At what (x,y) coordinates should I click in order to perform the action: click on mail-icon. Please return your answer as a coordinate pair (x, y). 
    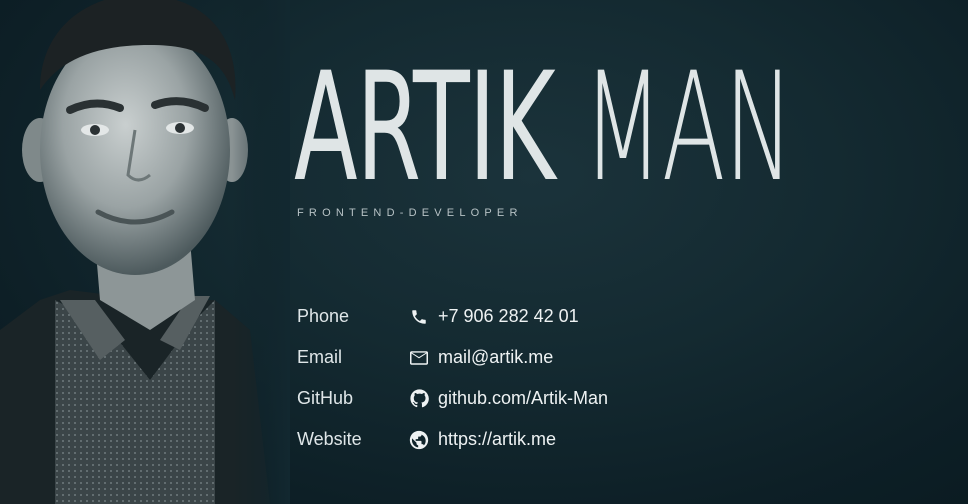
    Looking at the image, I should click on (419, 358).